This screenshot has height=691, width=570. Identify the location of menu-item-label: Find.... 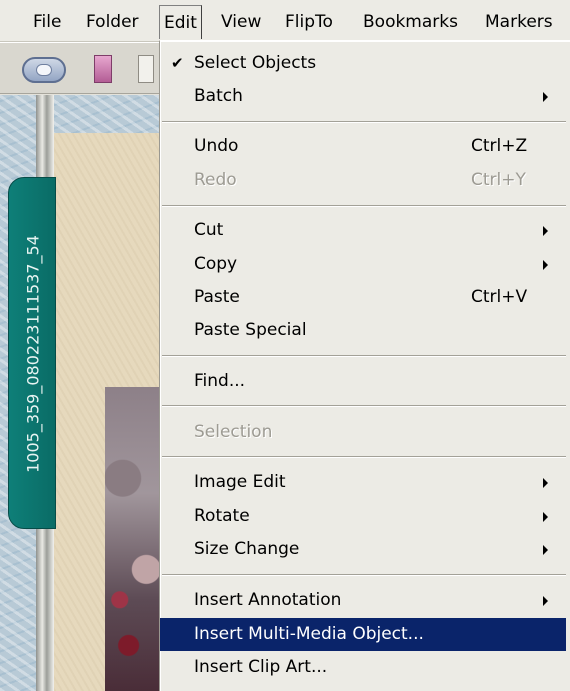
(220, 381).